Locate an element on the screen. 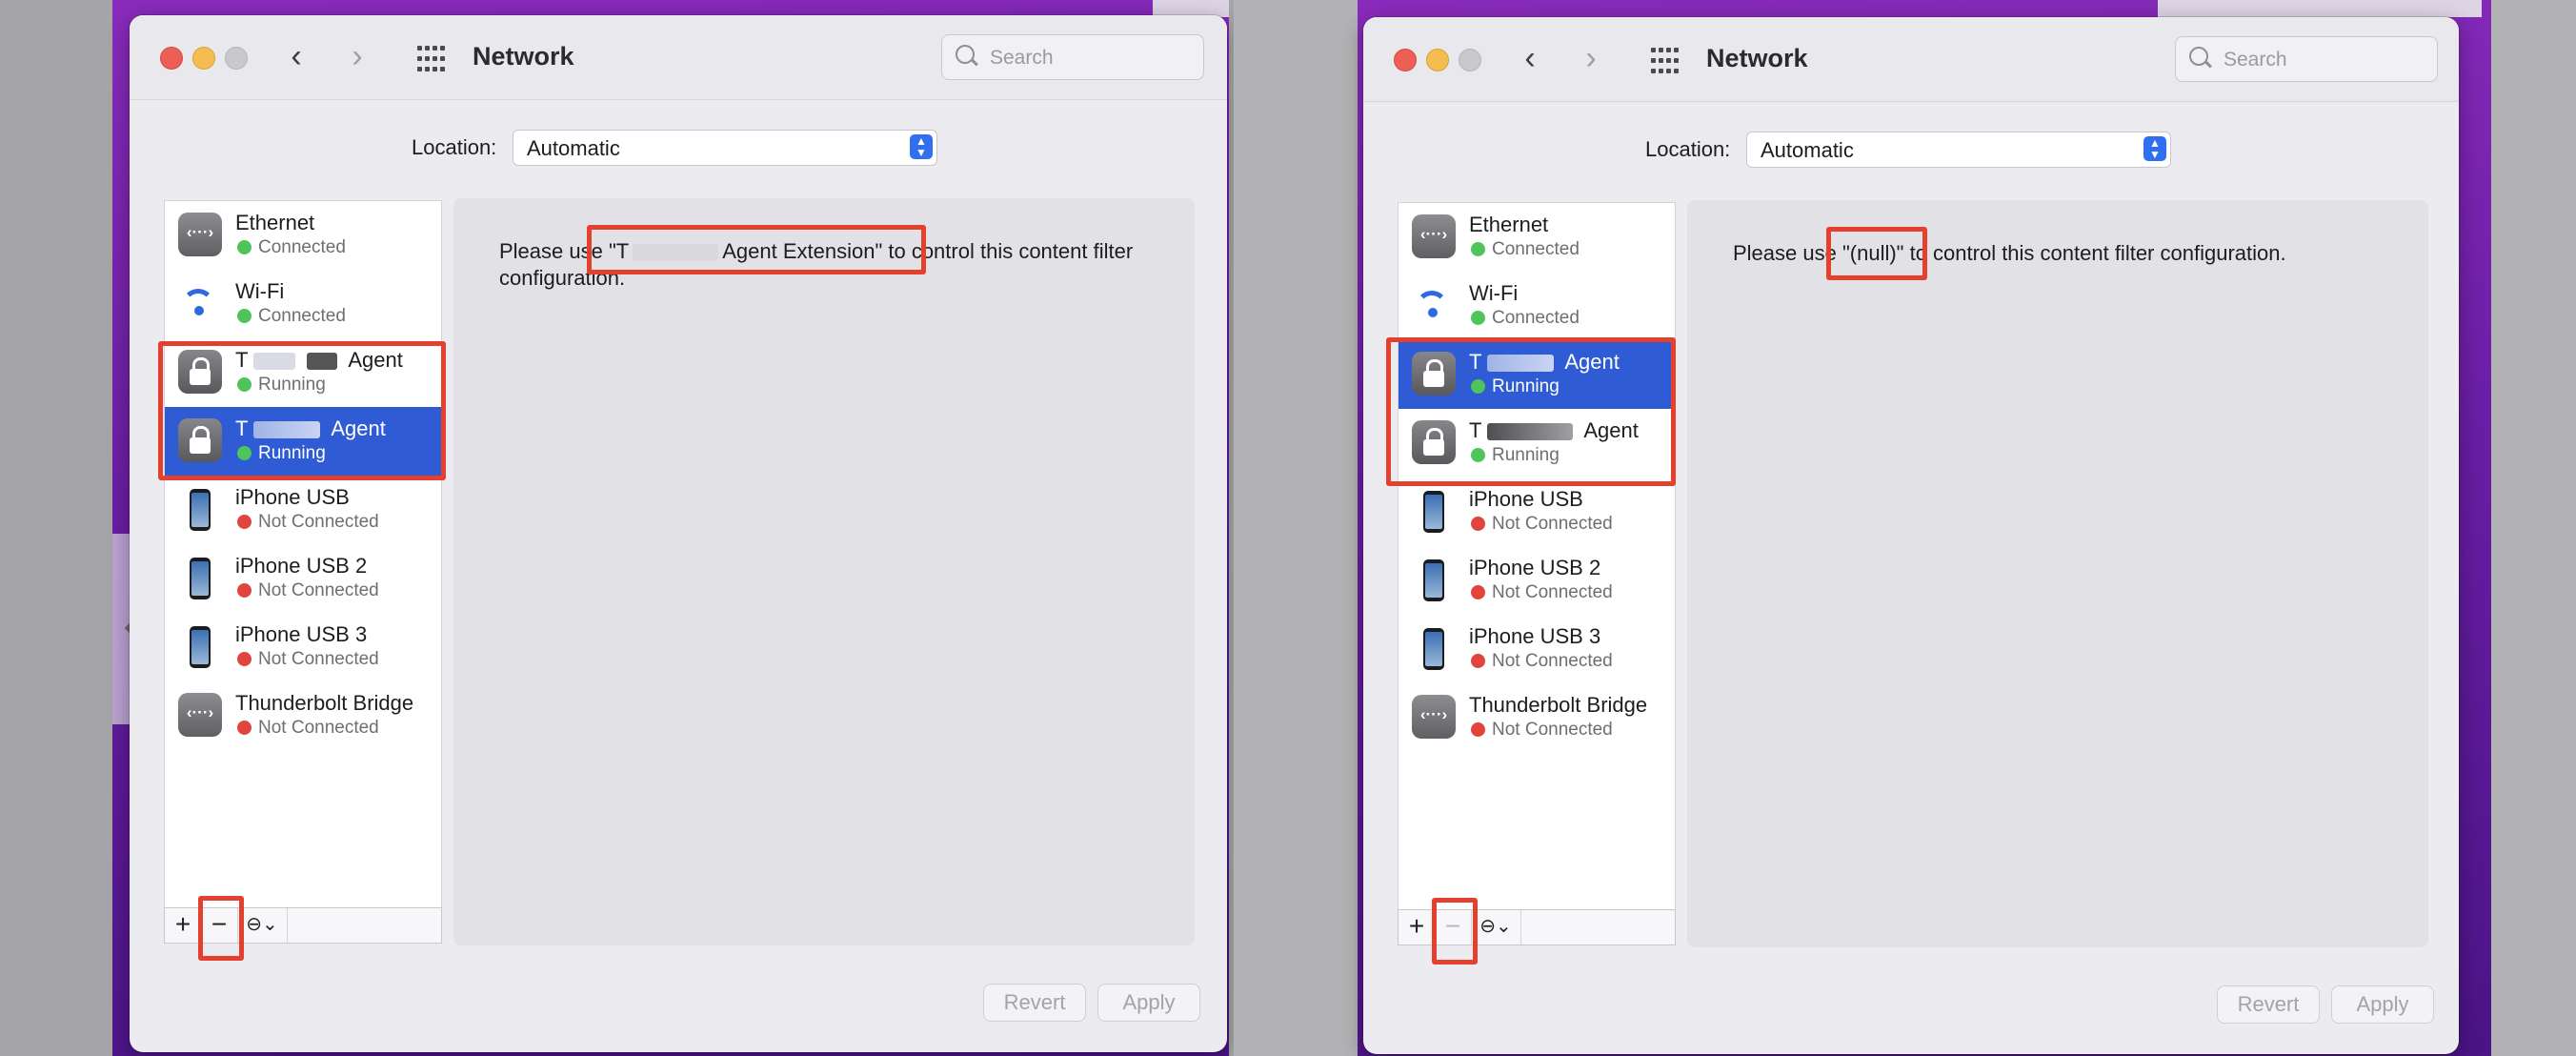 The image size is (2576, 1056). background-window-strip is located at coordinates (2320, 9).